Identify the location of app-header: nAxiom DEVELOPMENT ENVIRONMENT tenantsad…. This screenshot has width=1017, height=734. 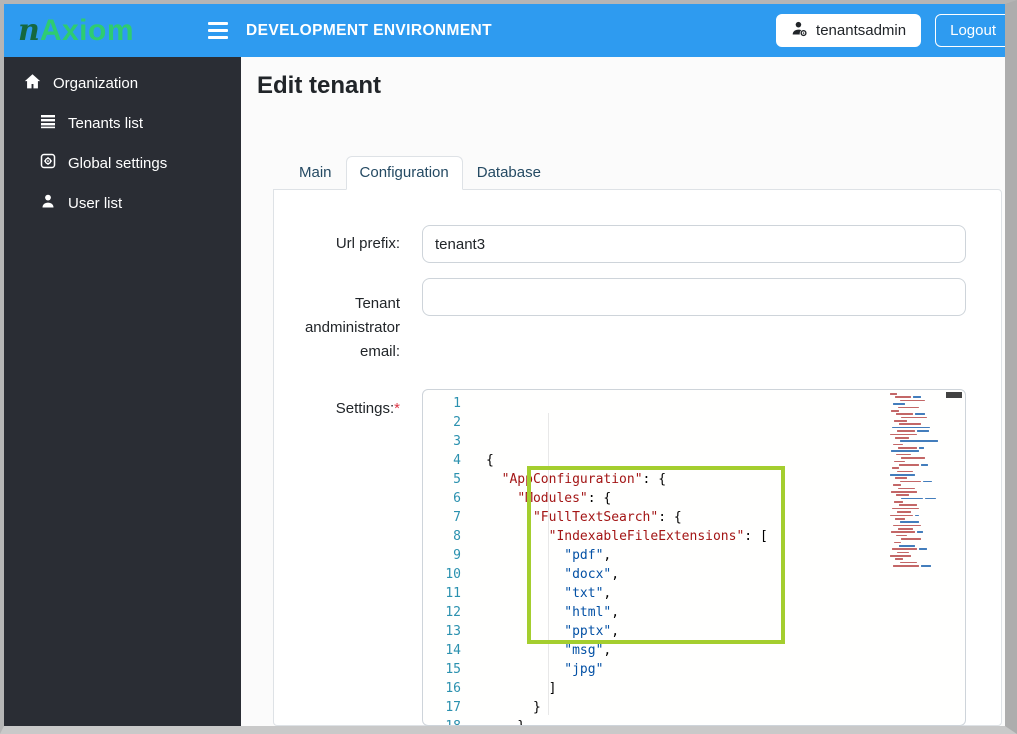
(504, 30).